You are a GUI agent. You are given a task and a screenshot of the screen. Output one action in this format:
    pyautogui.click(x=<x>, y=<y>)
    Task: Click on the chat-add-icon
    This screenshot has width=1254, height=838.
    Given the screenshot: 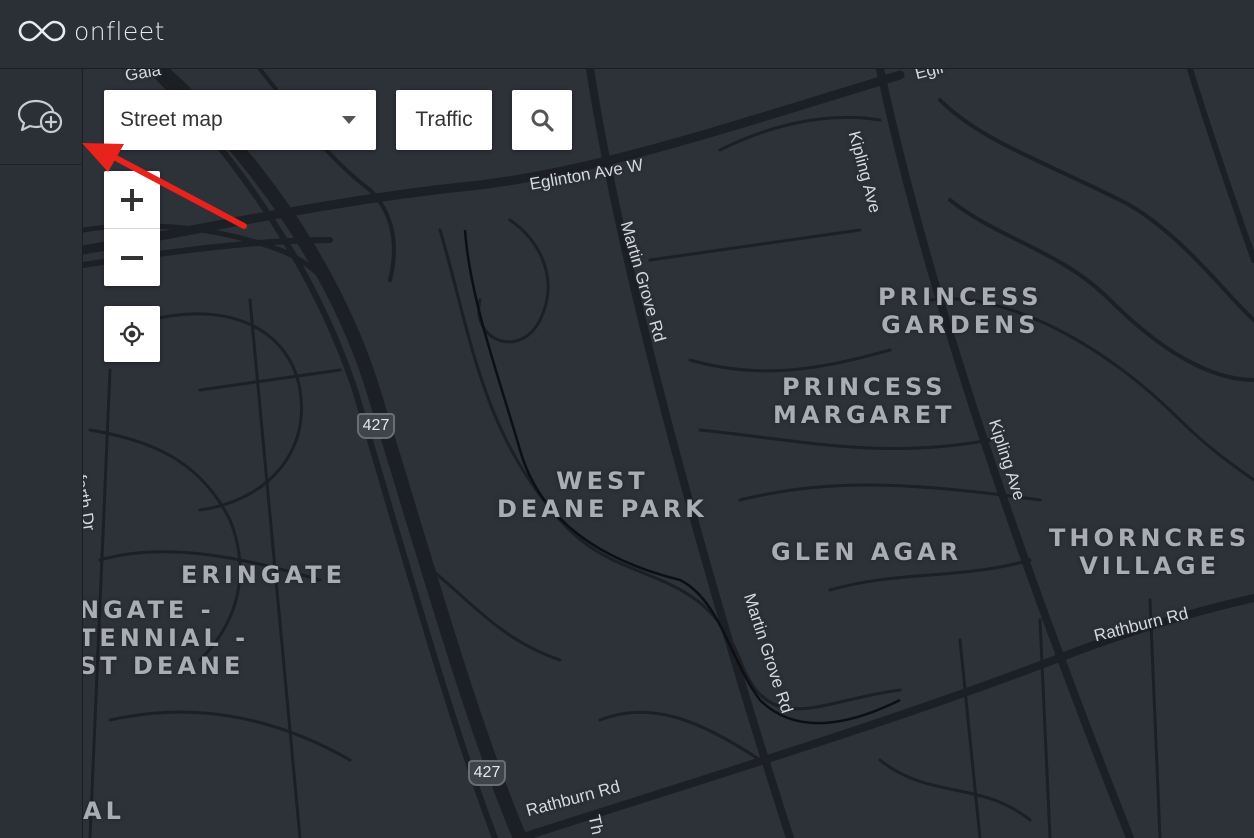 What is the action you would take?
    pyautogui.click(x=40, y=116)
    